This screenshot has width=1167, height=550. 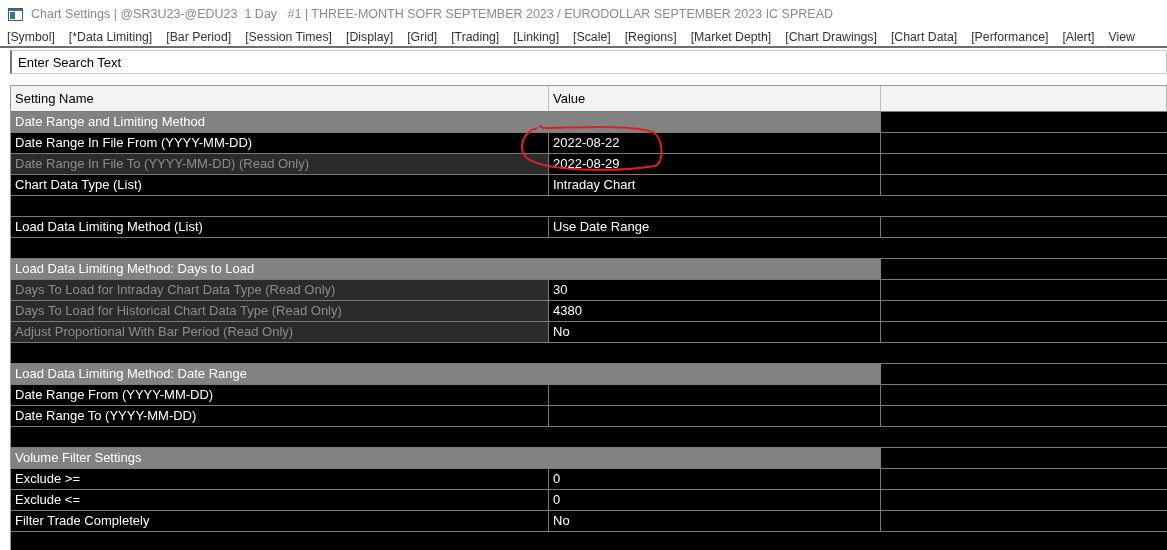 What do you see at coordinates (199, 37) in the screenshot?
I see `menu-item: [Bar Period]` at bounding box center [199, 37].